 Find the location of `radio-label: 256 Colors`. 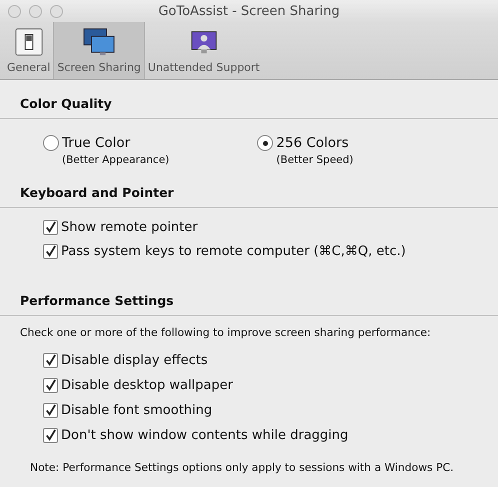

radio-label: 256 Colors is located at coordinates (312, 143).